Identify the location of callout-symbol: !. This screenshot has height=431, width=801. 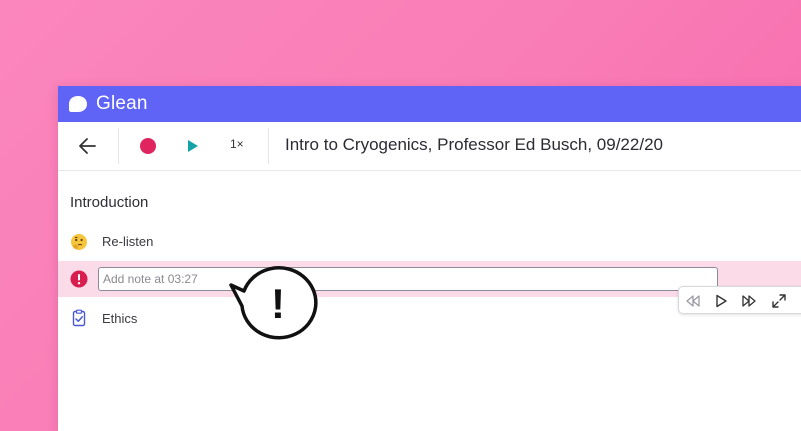
(278, 303).